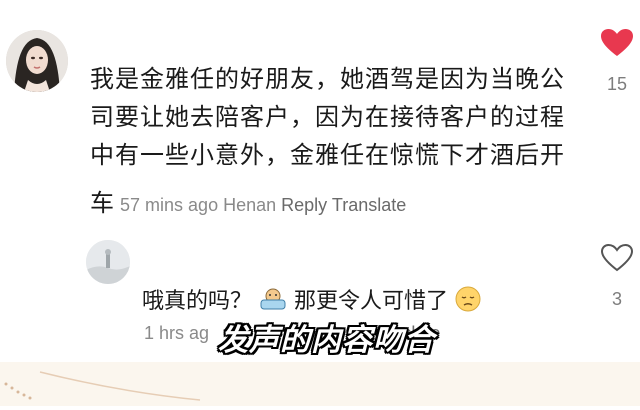  I want to click on commenter-avatar, so click(37, 61).